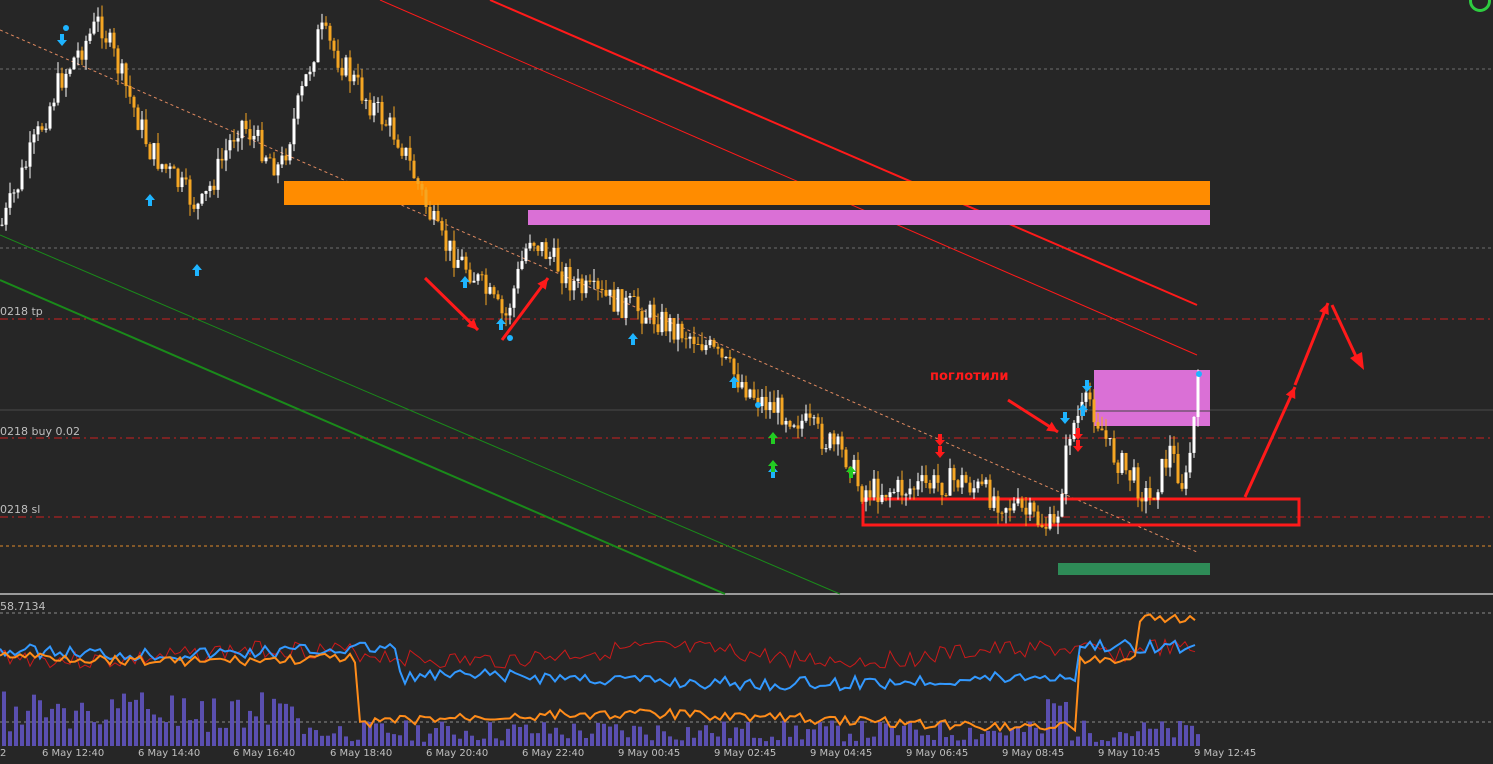 Image resolution: width=1493 pixels, height=764 pixels. Describe the element at coordinates (23, 606) in the screenshot. I see `subwindow-value-label: 58.7134` at that location.